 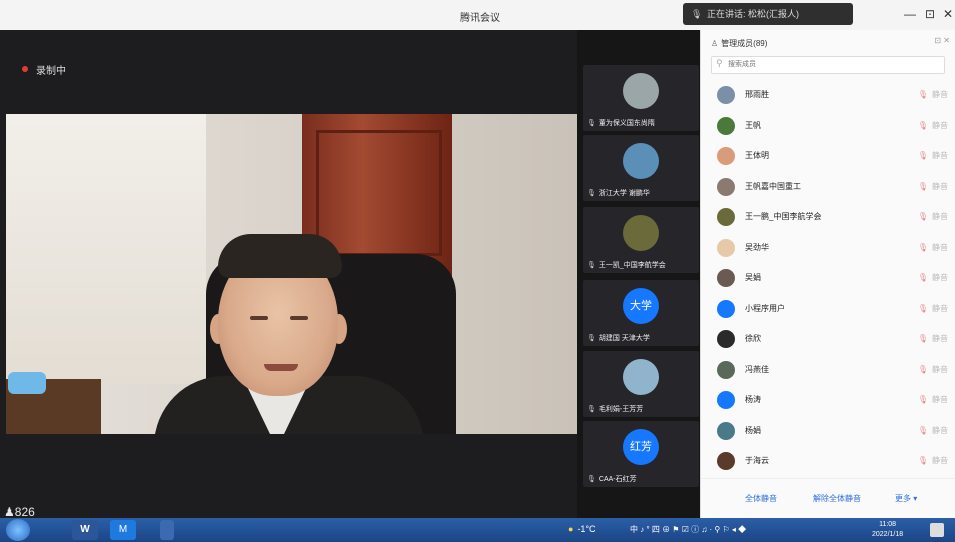 What do you see at coordinates (744, 43) in the screenshot?
I see `members-title-text: 管理成员(89)` at bounding box center [744, 43].